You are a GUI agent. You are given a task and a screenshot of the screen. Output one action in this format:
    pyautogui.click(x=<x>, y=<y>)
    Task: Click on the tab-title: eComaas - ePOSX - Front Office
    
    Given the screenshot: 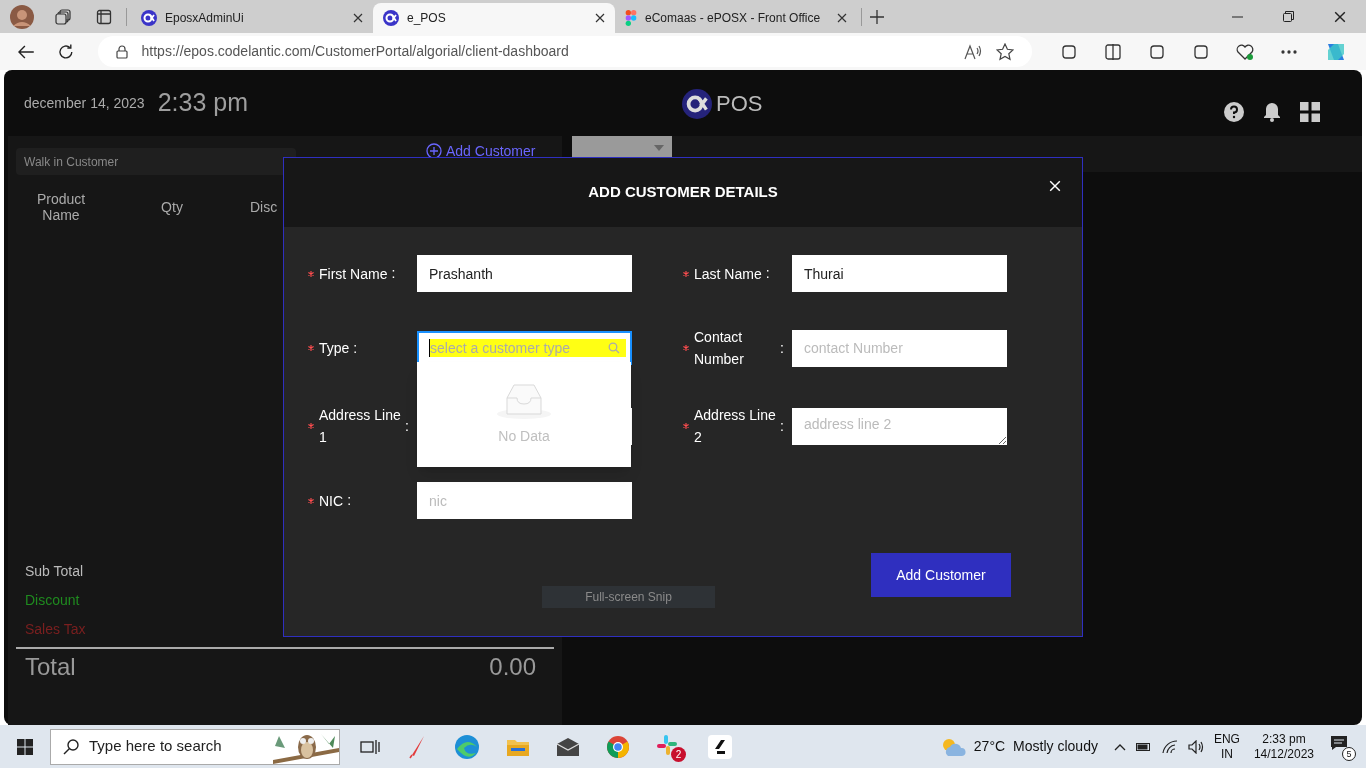 What is the action you would take?
    pyautogui.click(x=733, y=18)
    